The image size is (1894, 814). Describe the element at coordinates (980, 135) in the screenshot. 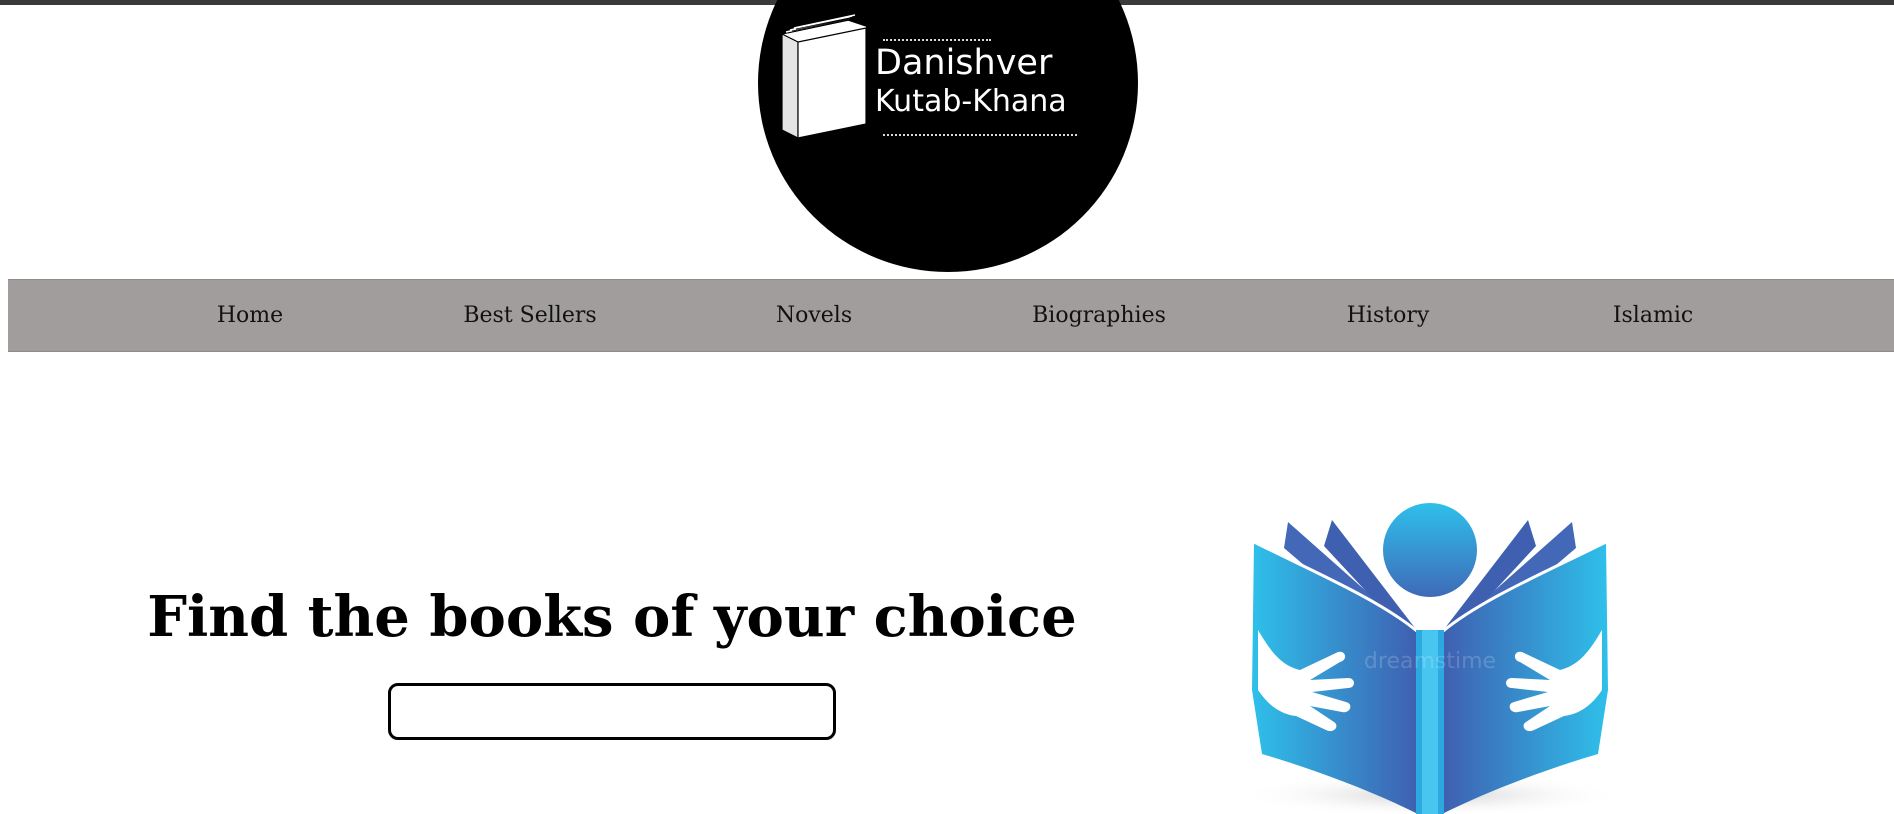

I see `logo-divider-bottom` at that location.